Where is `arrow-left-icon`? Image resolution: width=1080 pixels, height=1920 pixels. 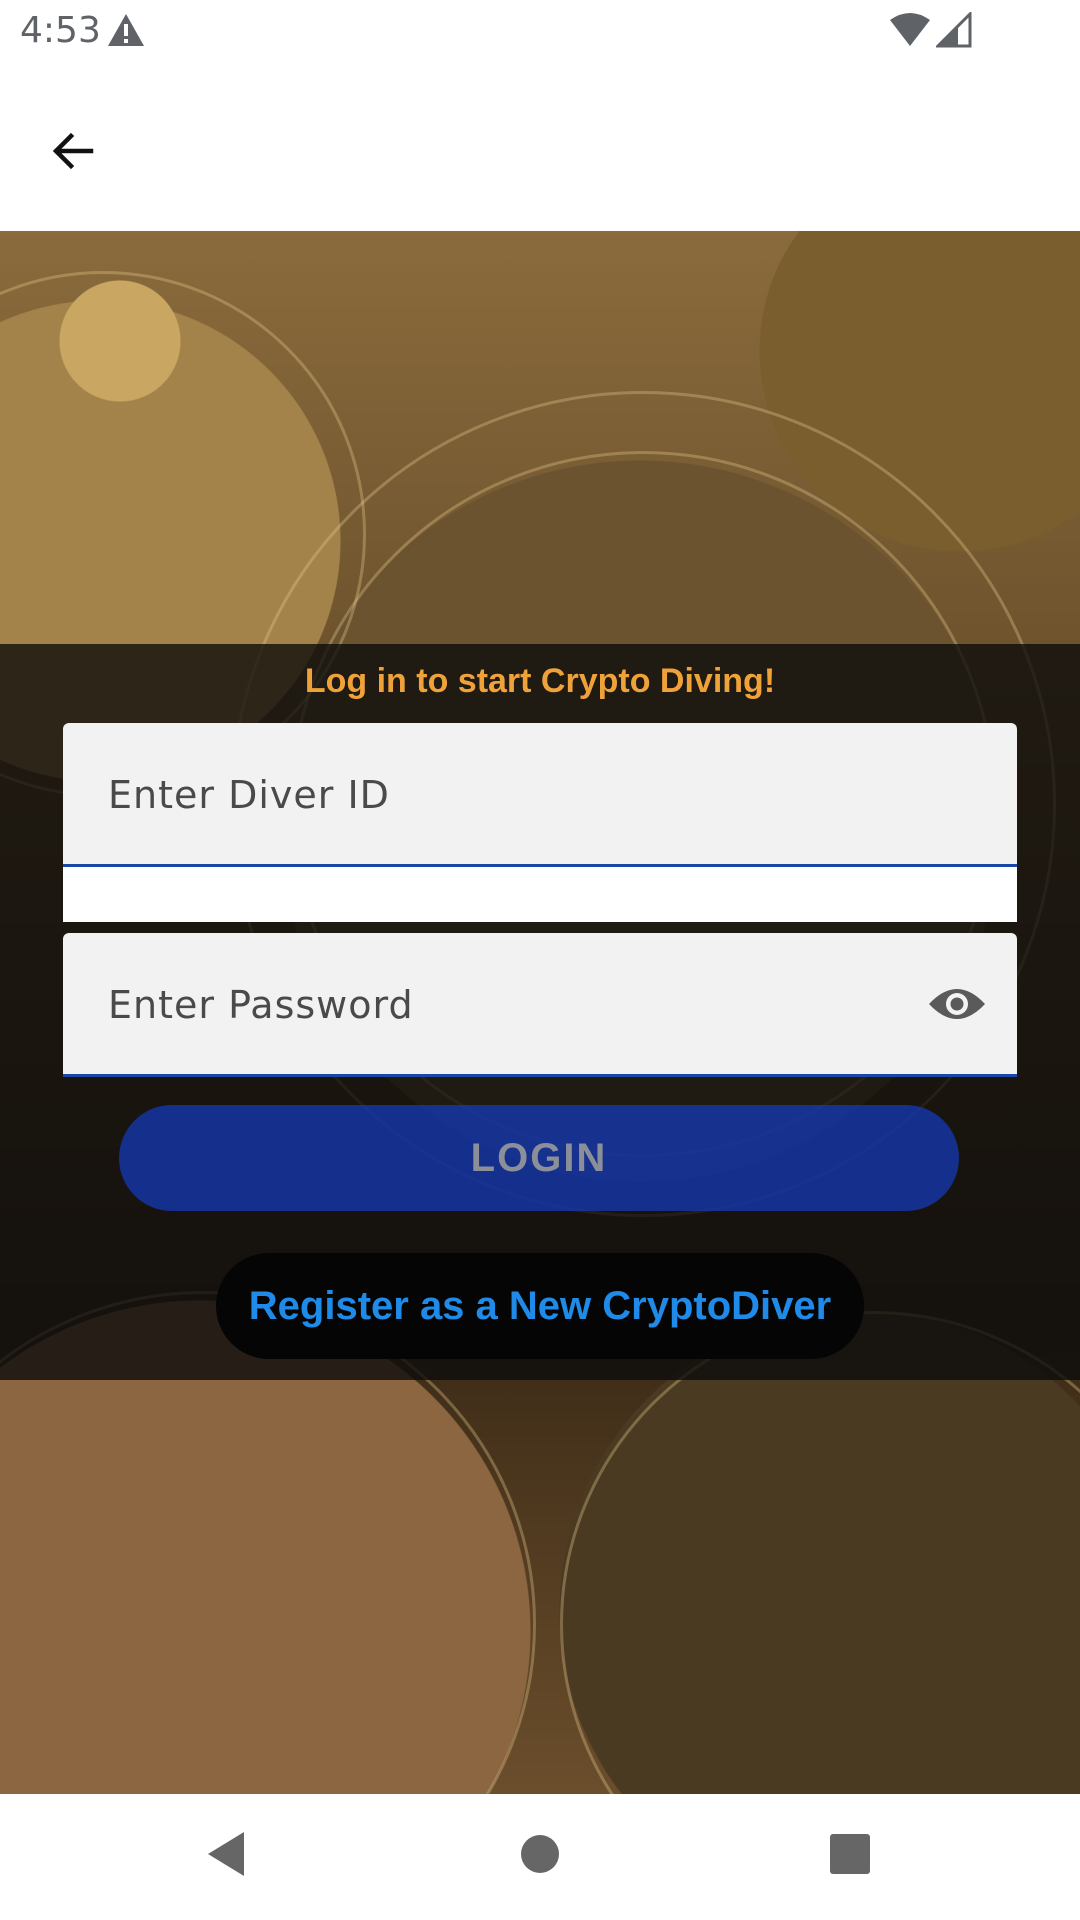
arrow-left-icon is located at coordinates (73, 151).